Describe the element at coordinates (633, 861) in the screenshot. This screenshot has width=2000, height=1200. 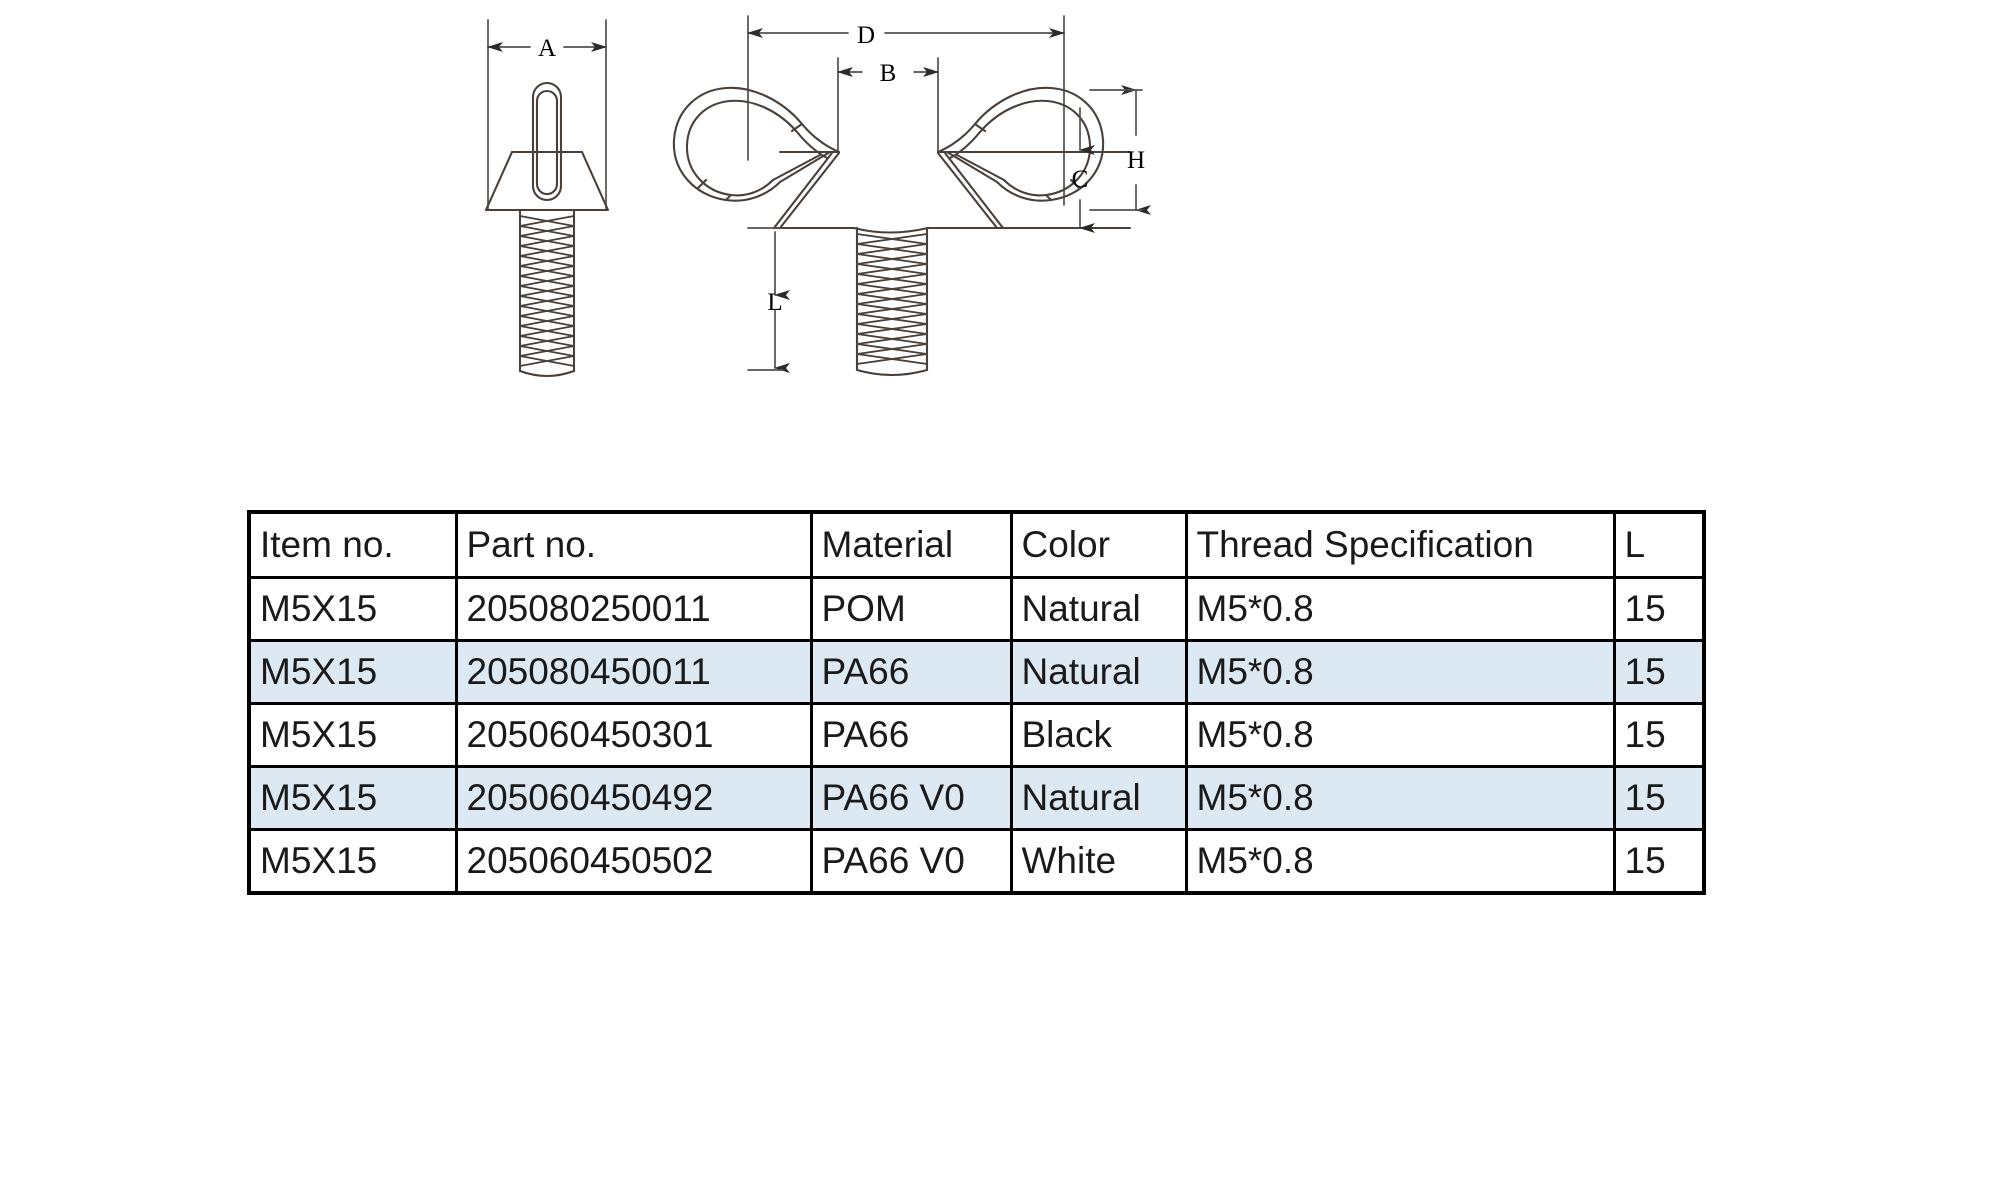
I see `cell-part-no: 205060450502` at that location.